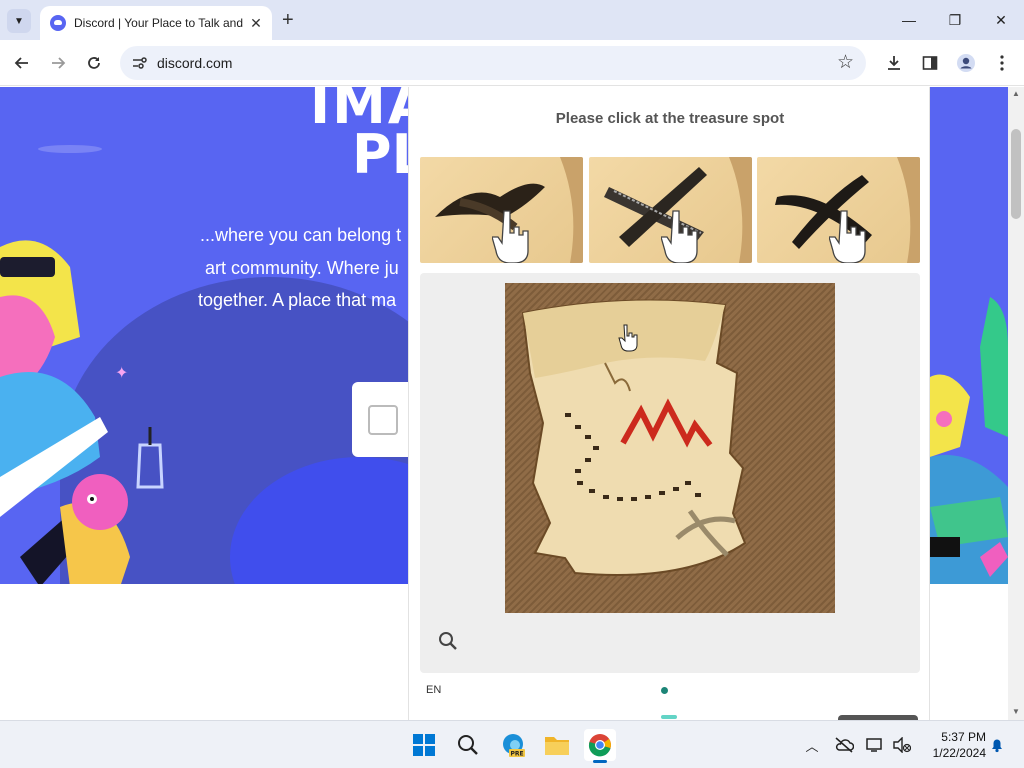 Image resolution: width=1024 pixels, height=768 pixels. What do you see at coordinates (669, 717) in the screenshot?
I see `progress-bar` at bounding box center [669, 717].